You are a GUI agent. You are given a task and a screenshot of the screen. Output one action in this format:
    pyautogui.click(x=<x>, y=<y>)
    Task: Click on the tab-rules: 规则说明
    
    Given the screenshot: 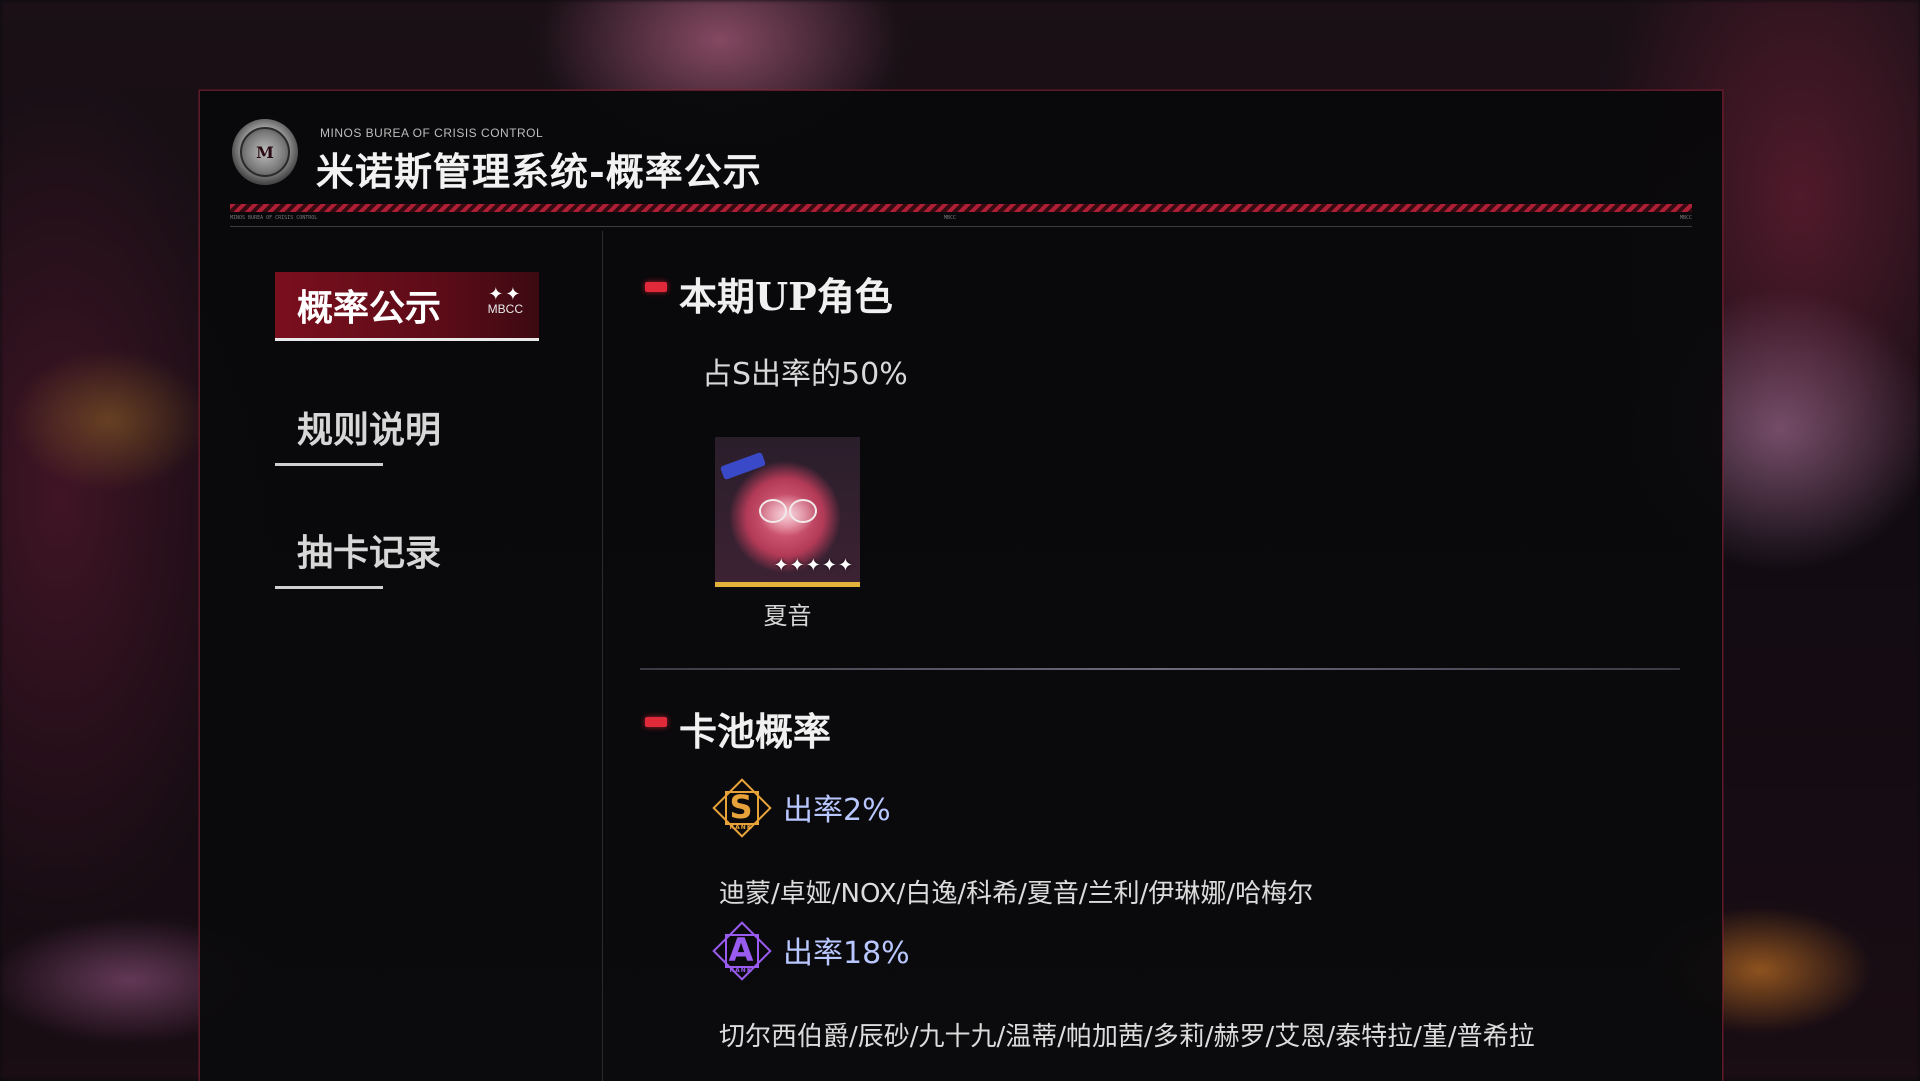 What is the action you would take?
    pyautogui.click(x=407, y=430)
    